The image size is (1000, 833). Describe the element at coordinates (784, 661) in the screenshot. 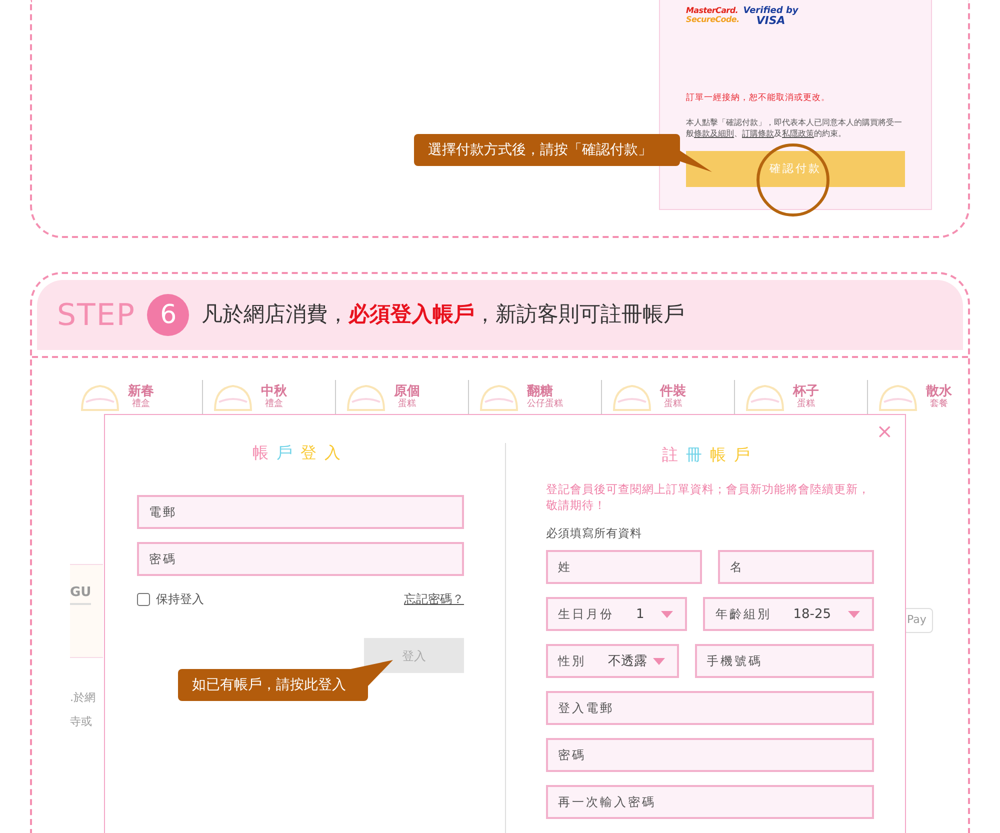

I see `input-field: 手機號碼` at that location.